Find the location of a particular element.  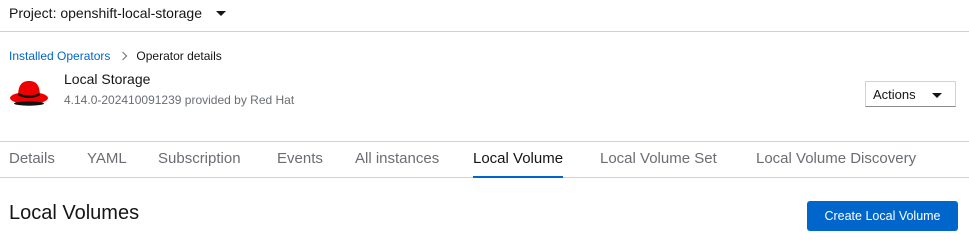

actions-dropdown: Actions is located at coordinates (910, 94).